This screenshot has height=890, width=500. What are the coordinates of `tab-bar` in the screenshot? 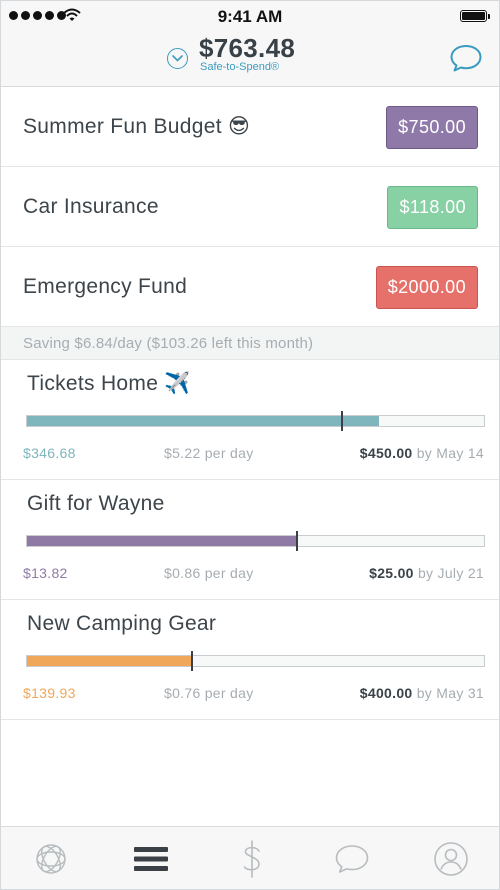 It's located at (250, 857).